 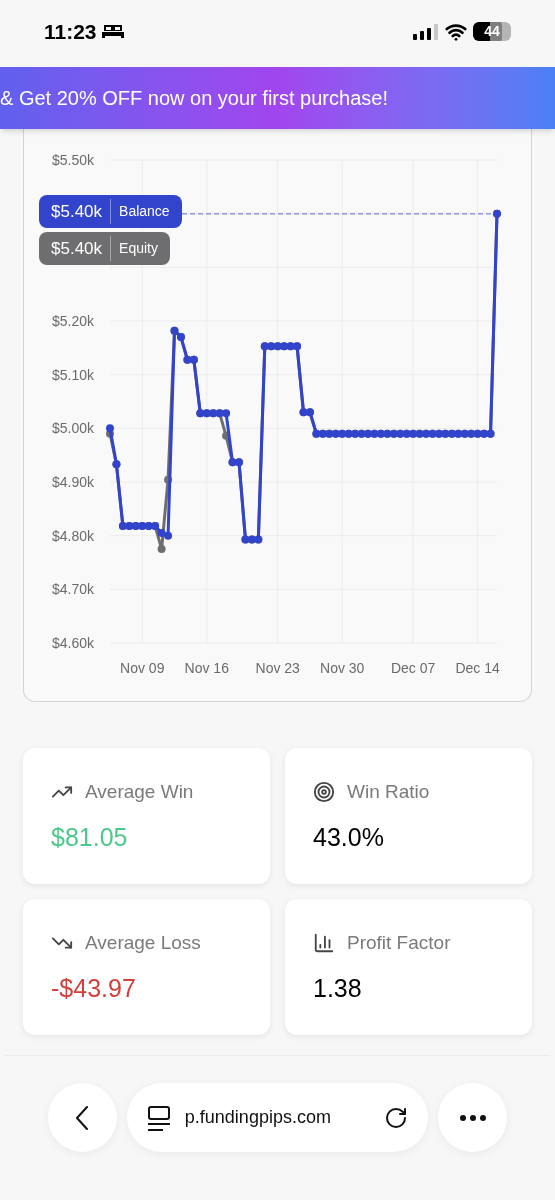 What do you see at coordinates (396, 1117) in the screenshot?
I see `reload-icon` at bounding box center [396, 1117].